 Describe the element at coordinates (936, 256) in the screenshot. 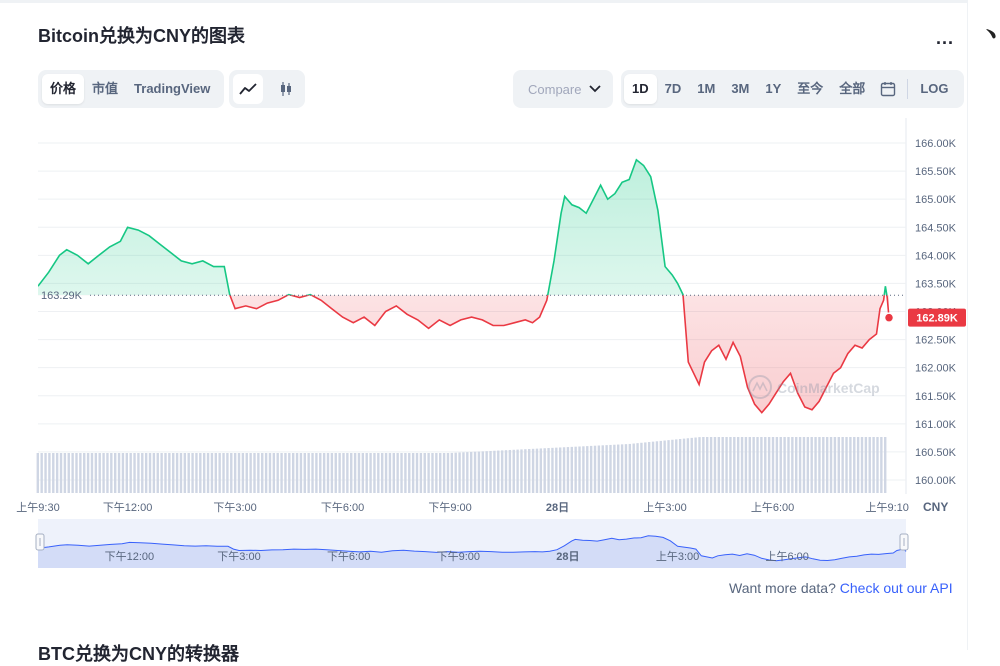

I see `y-tick-label: 164.00K` at that location.